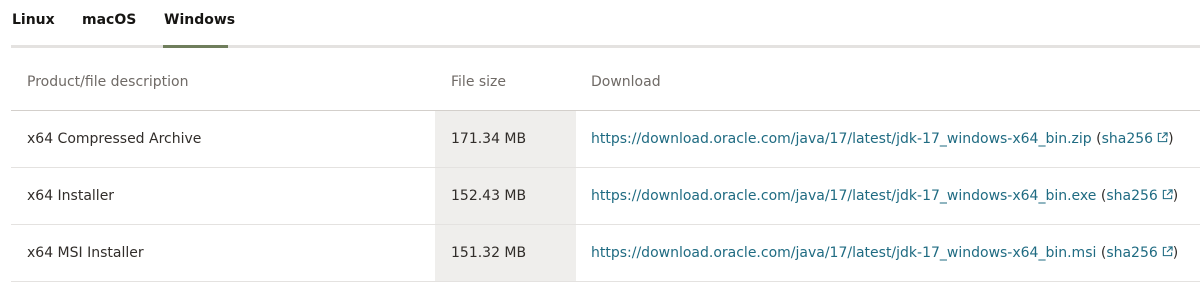 The image size is (1200, 294). Describe the element at coordinates (195, 46) in the screenshot. I see `active-tab-indicator` at that location.